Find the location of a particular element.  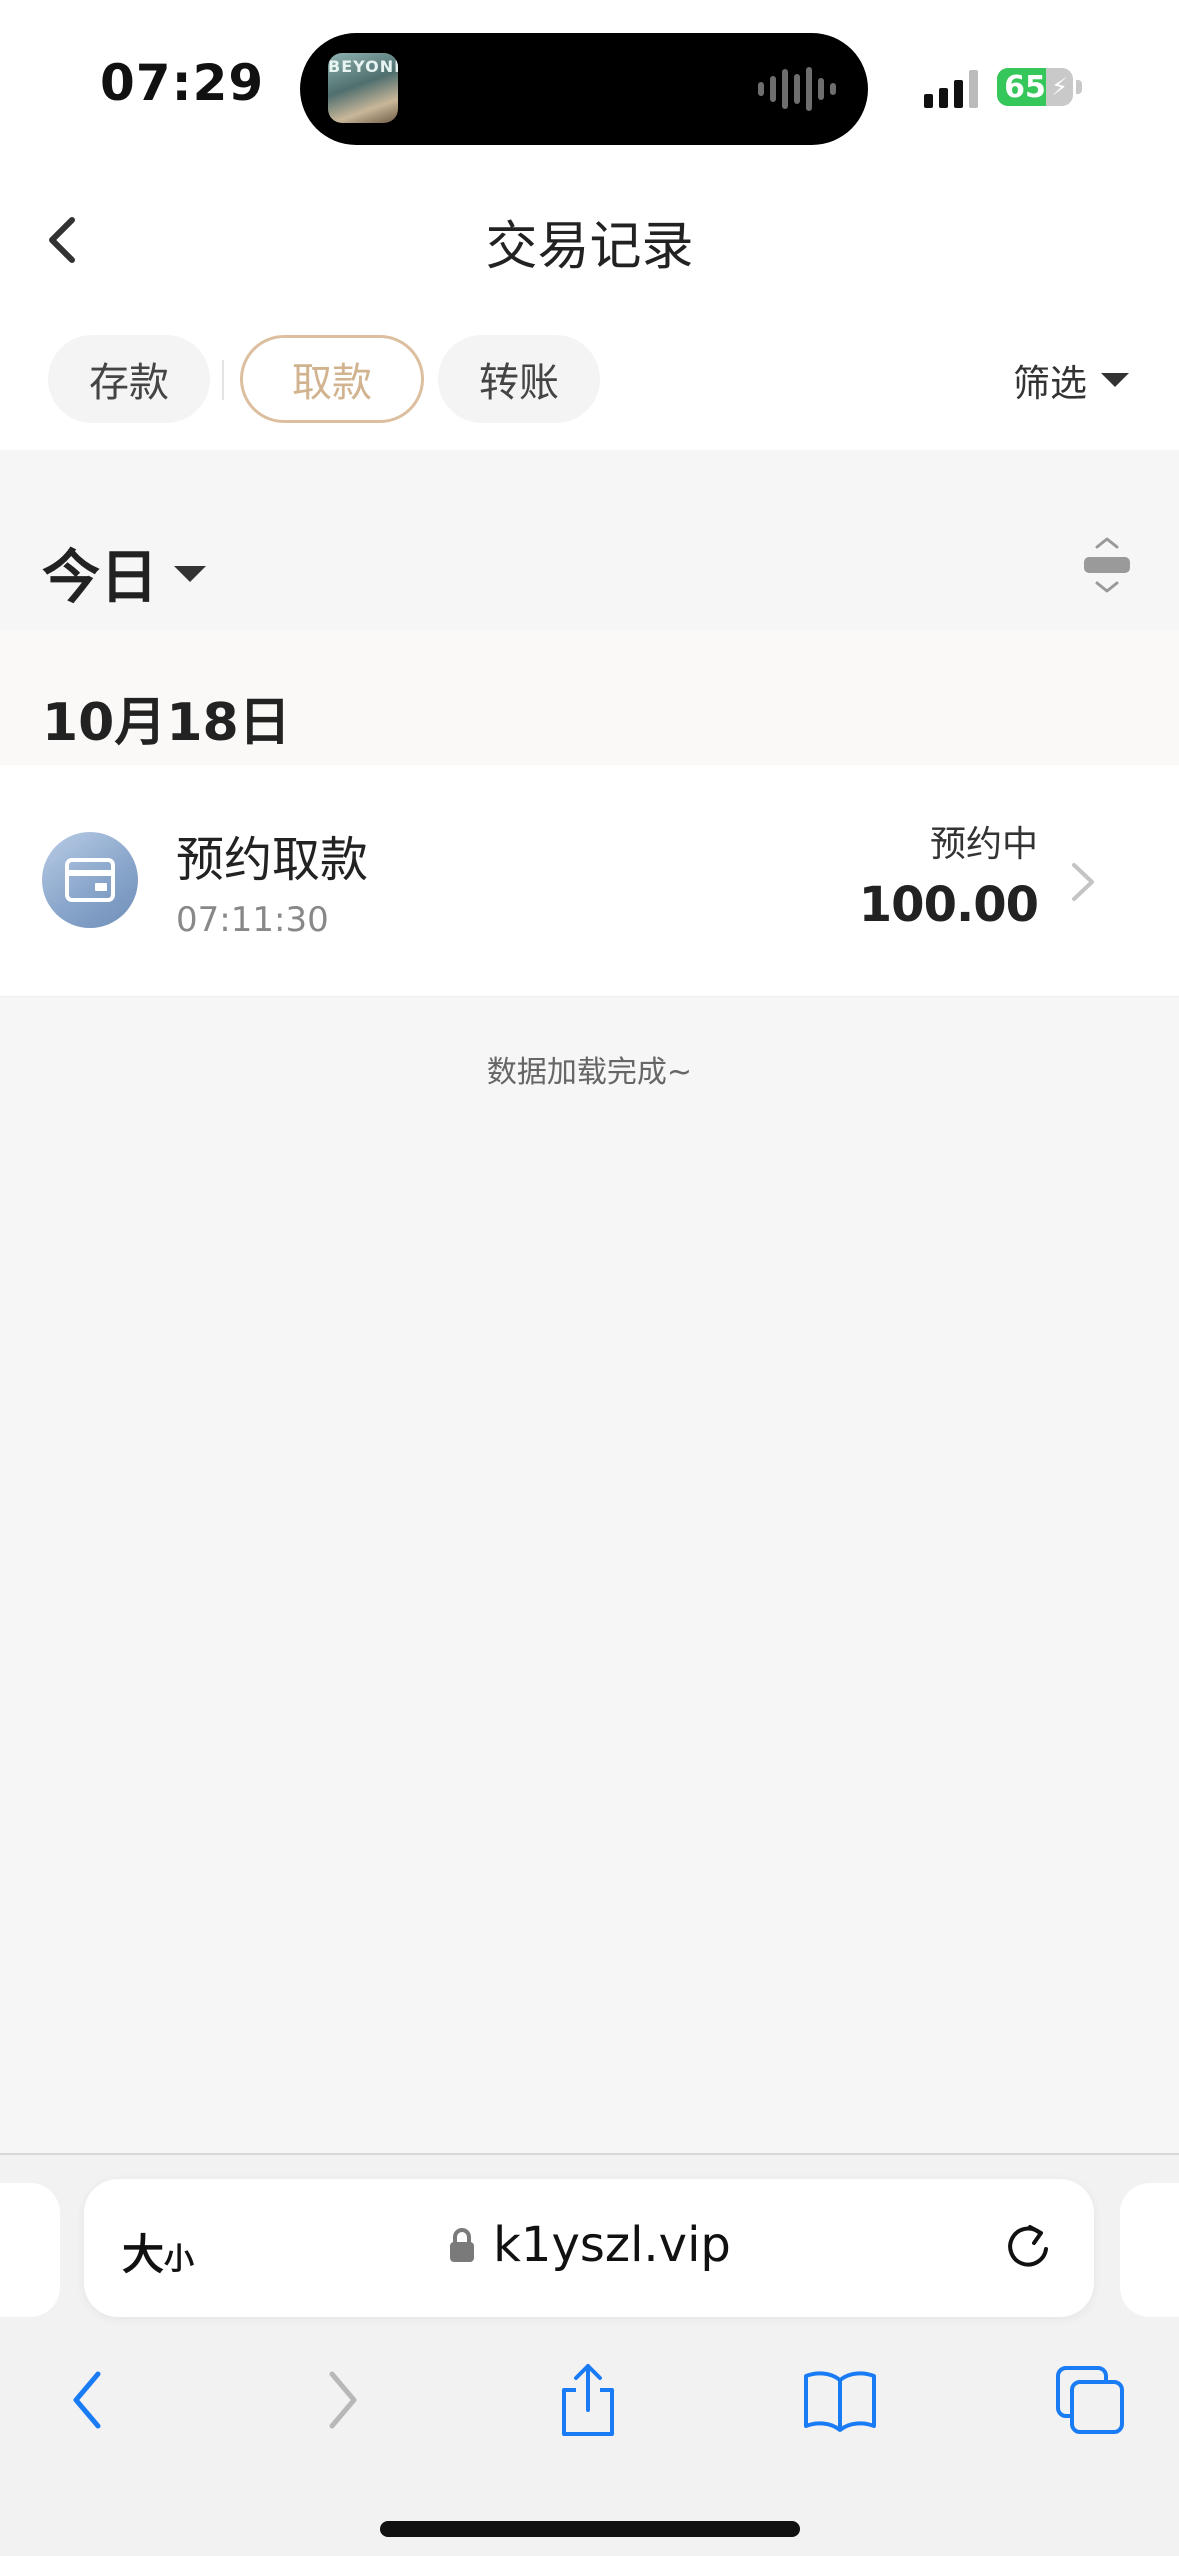

tab-deposit: 存款 is located at coordinates (129, 379).